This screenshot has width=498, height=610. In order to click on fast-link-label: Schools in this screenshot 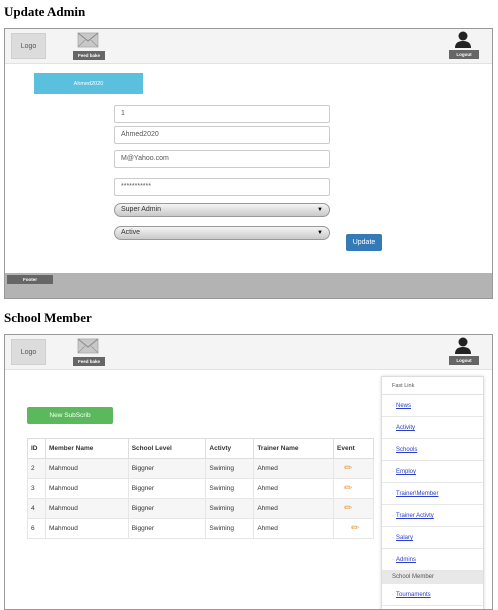, I will do `click(407, 450)`.